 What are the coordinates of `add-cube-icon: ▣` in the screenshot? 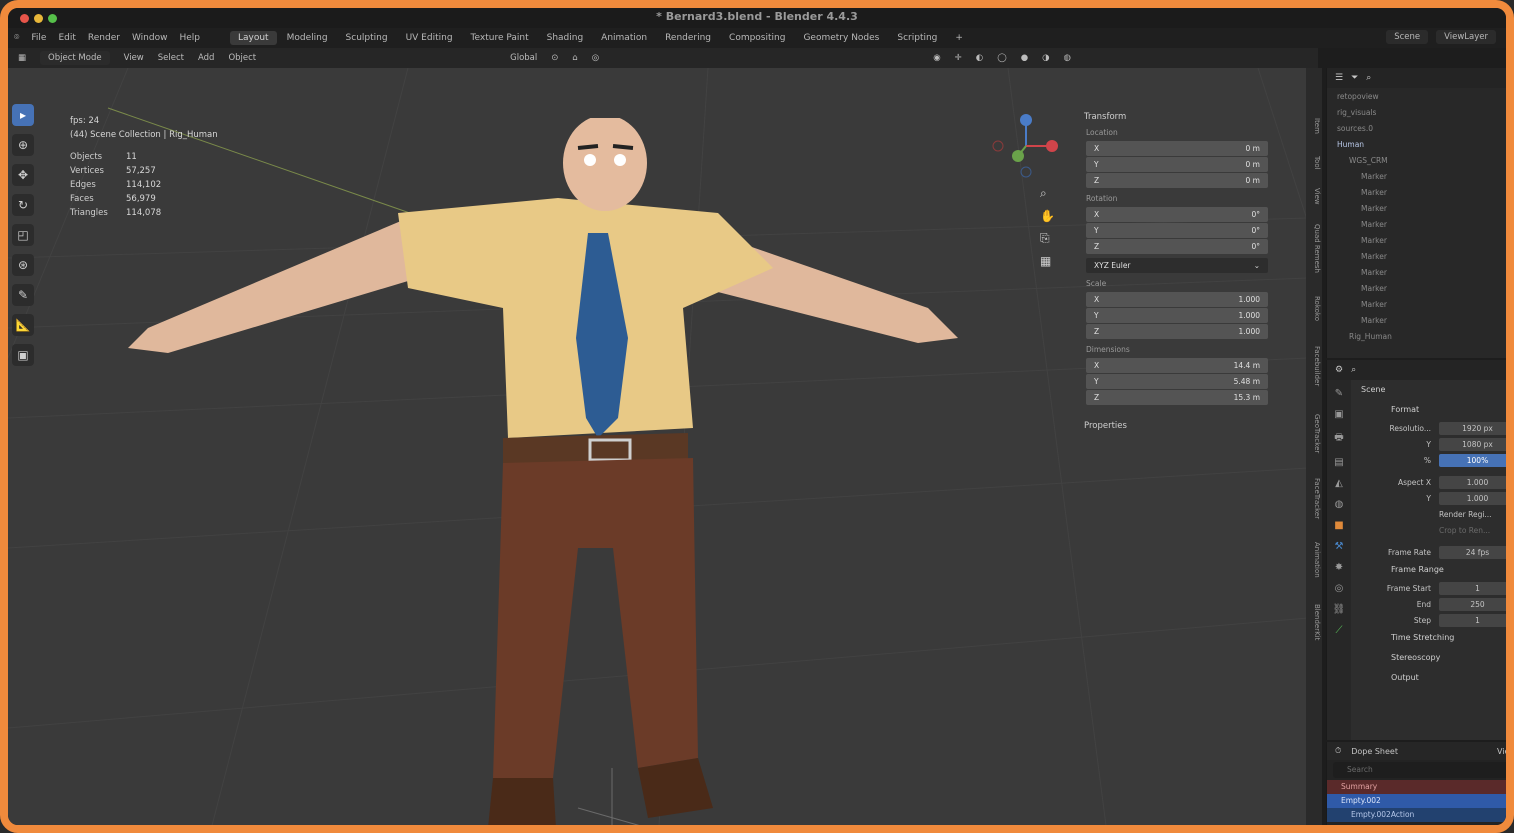 It's located at (23, 355).